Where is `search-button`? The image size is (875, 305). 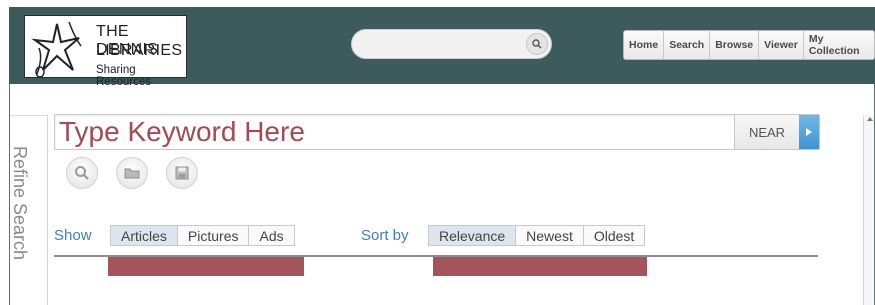
search-button is located at coordinates (537, 44).